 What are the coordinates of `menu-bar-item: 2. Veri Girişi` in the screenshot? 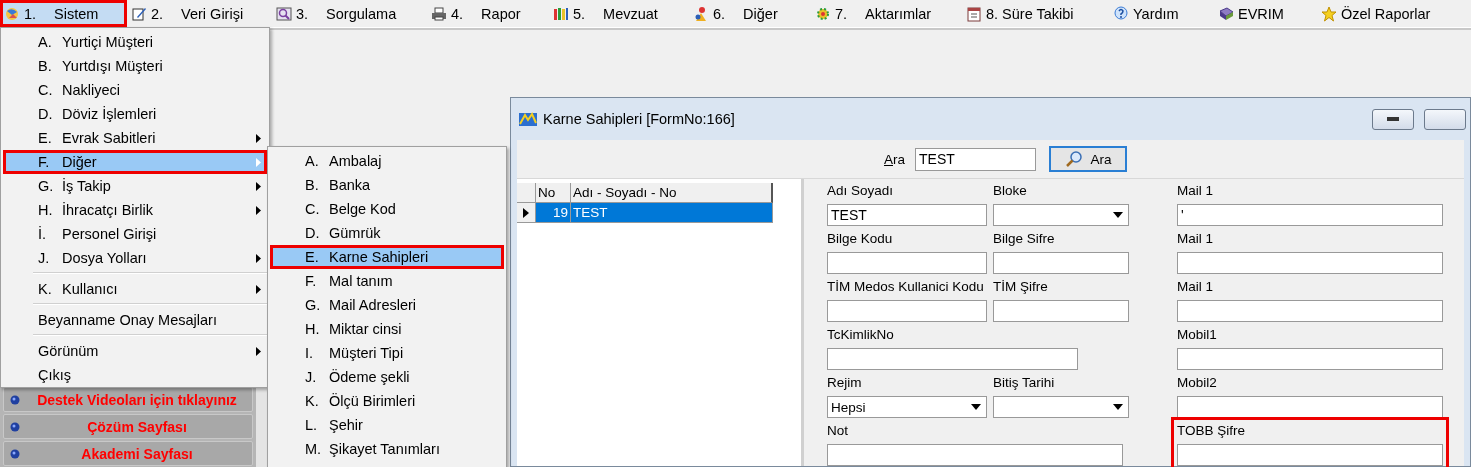 It's located at (199, 13).